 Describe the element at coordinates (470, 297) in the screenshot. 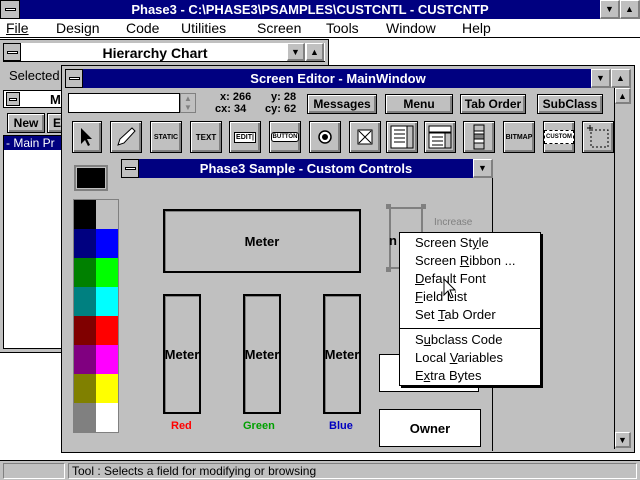

I see `context-menu-item: Field List` at that location.